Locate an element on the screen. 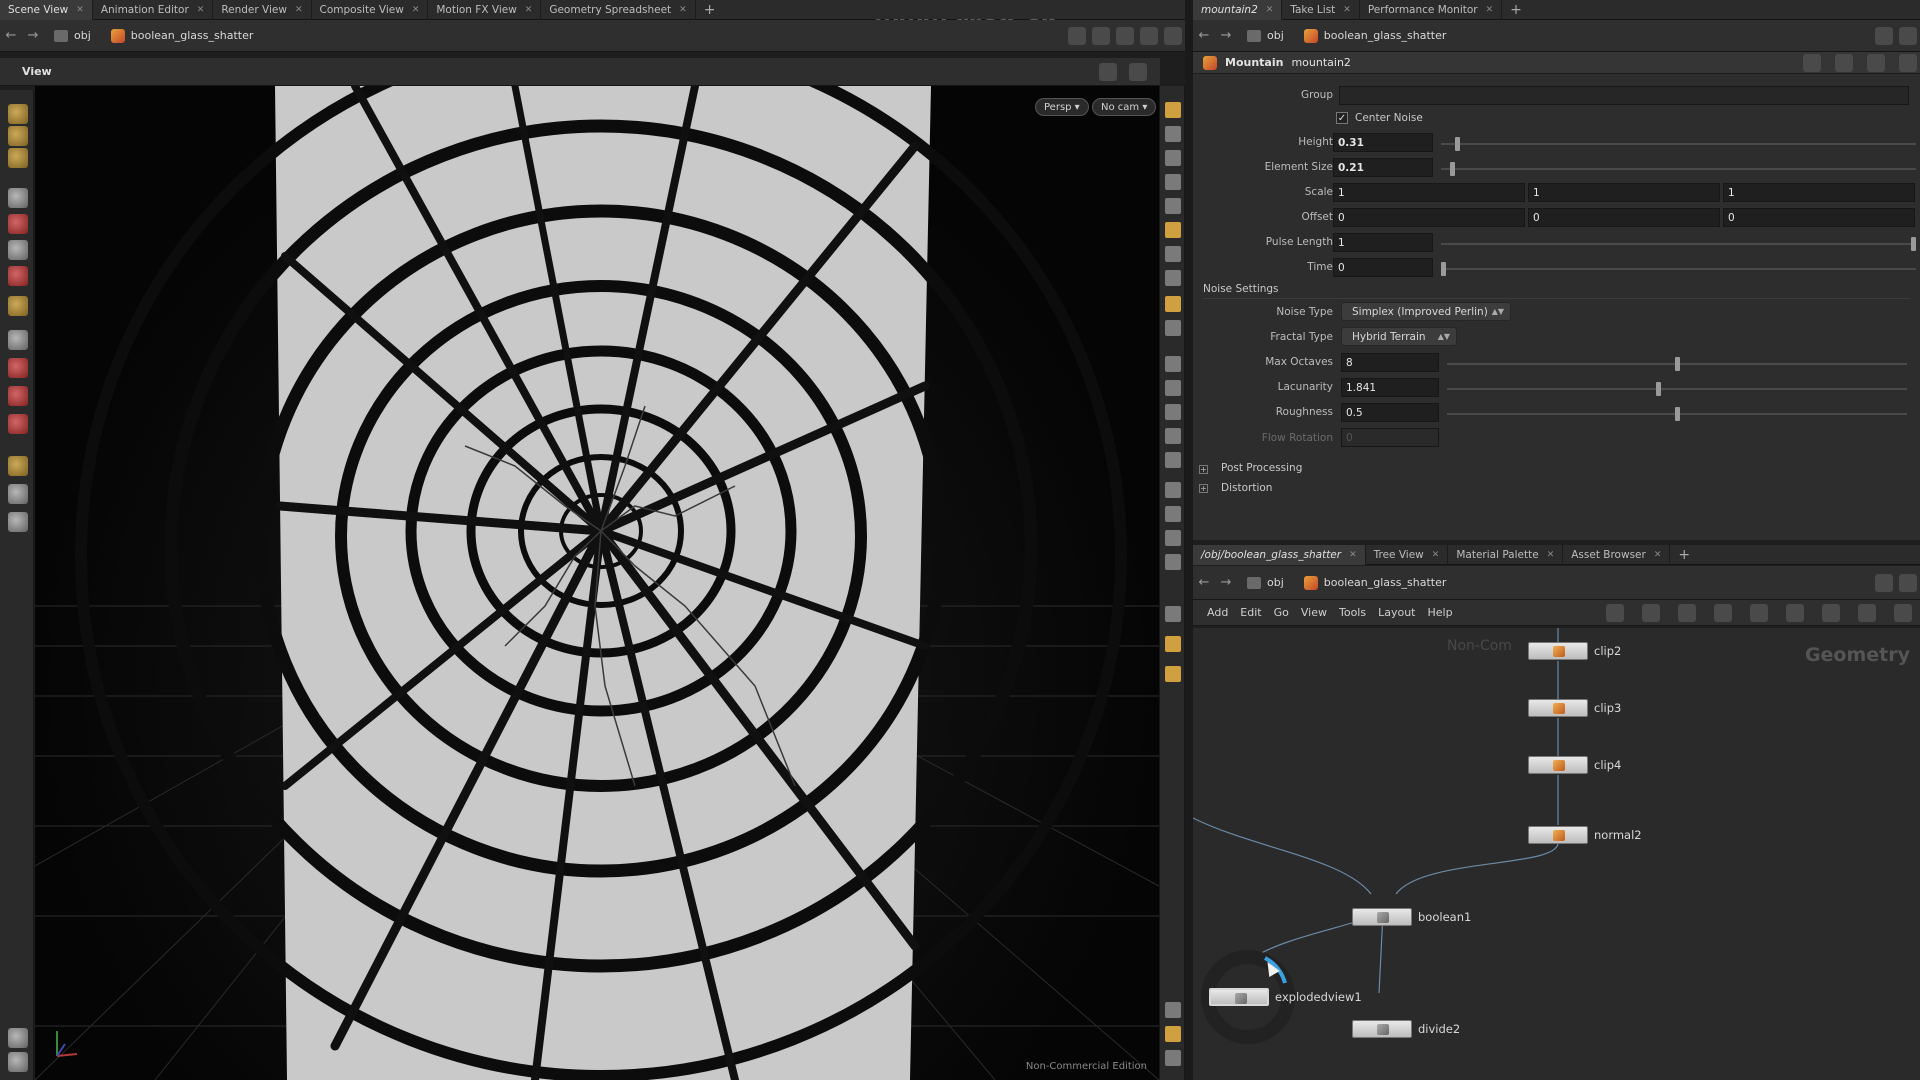 Image resolution: width=1920 pixels, height=1080 pixels. height-slider is located at coordinates (1678, 144).